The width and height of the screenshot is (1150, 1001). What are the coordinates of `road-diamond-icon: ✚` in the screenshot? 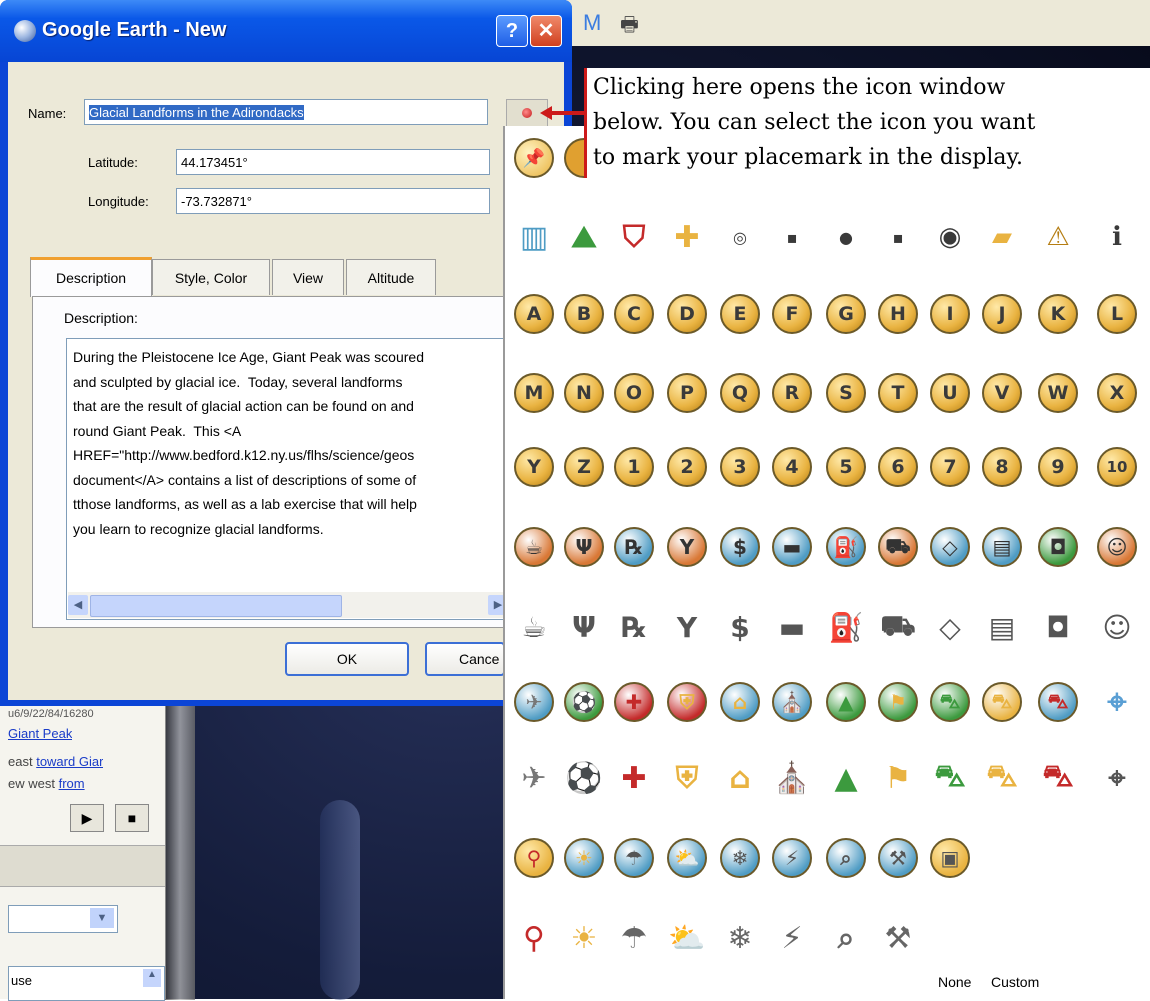 It's located at (687, 237).